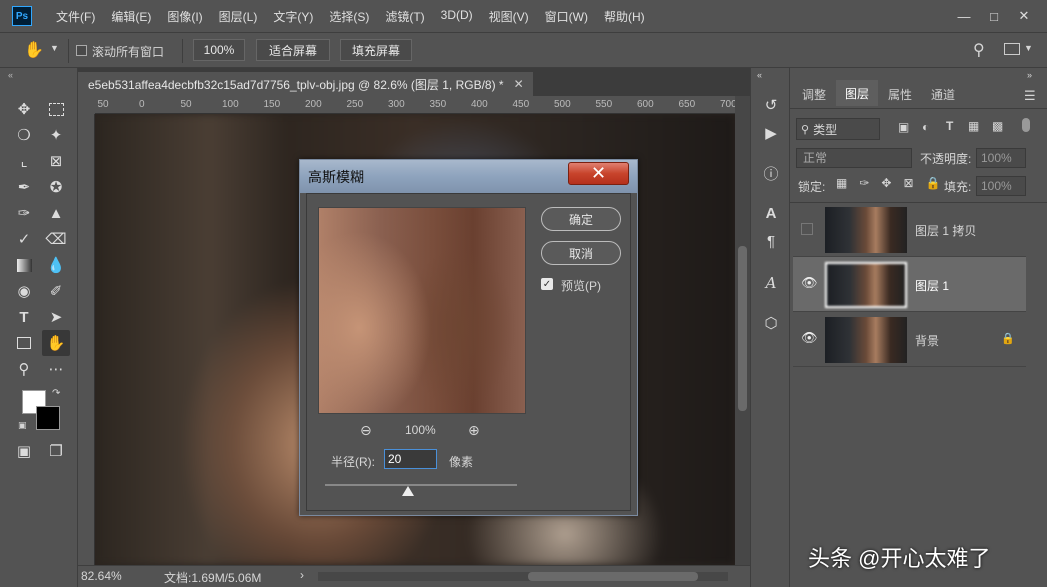 This screenshot has height=587, width=1047. I want to click on dodge-tool-icon: ◉, so click(24, 291).